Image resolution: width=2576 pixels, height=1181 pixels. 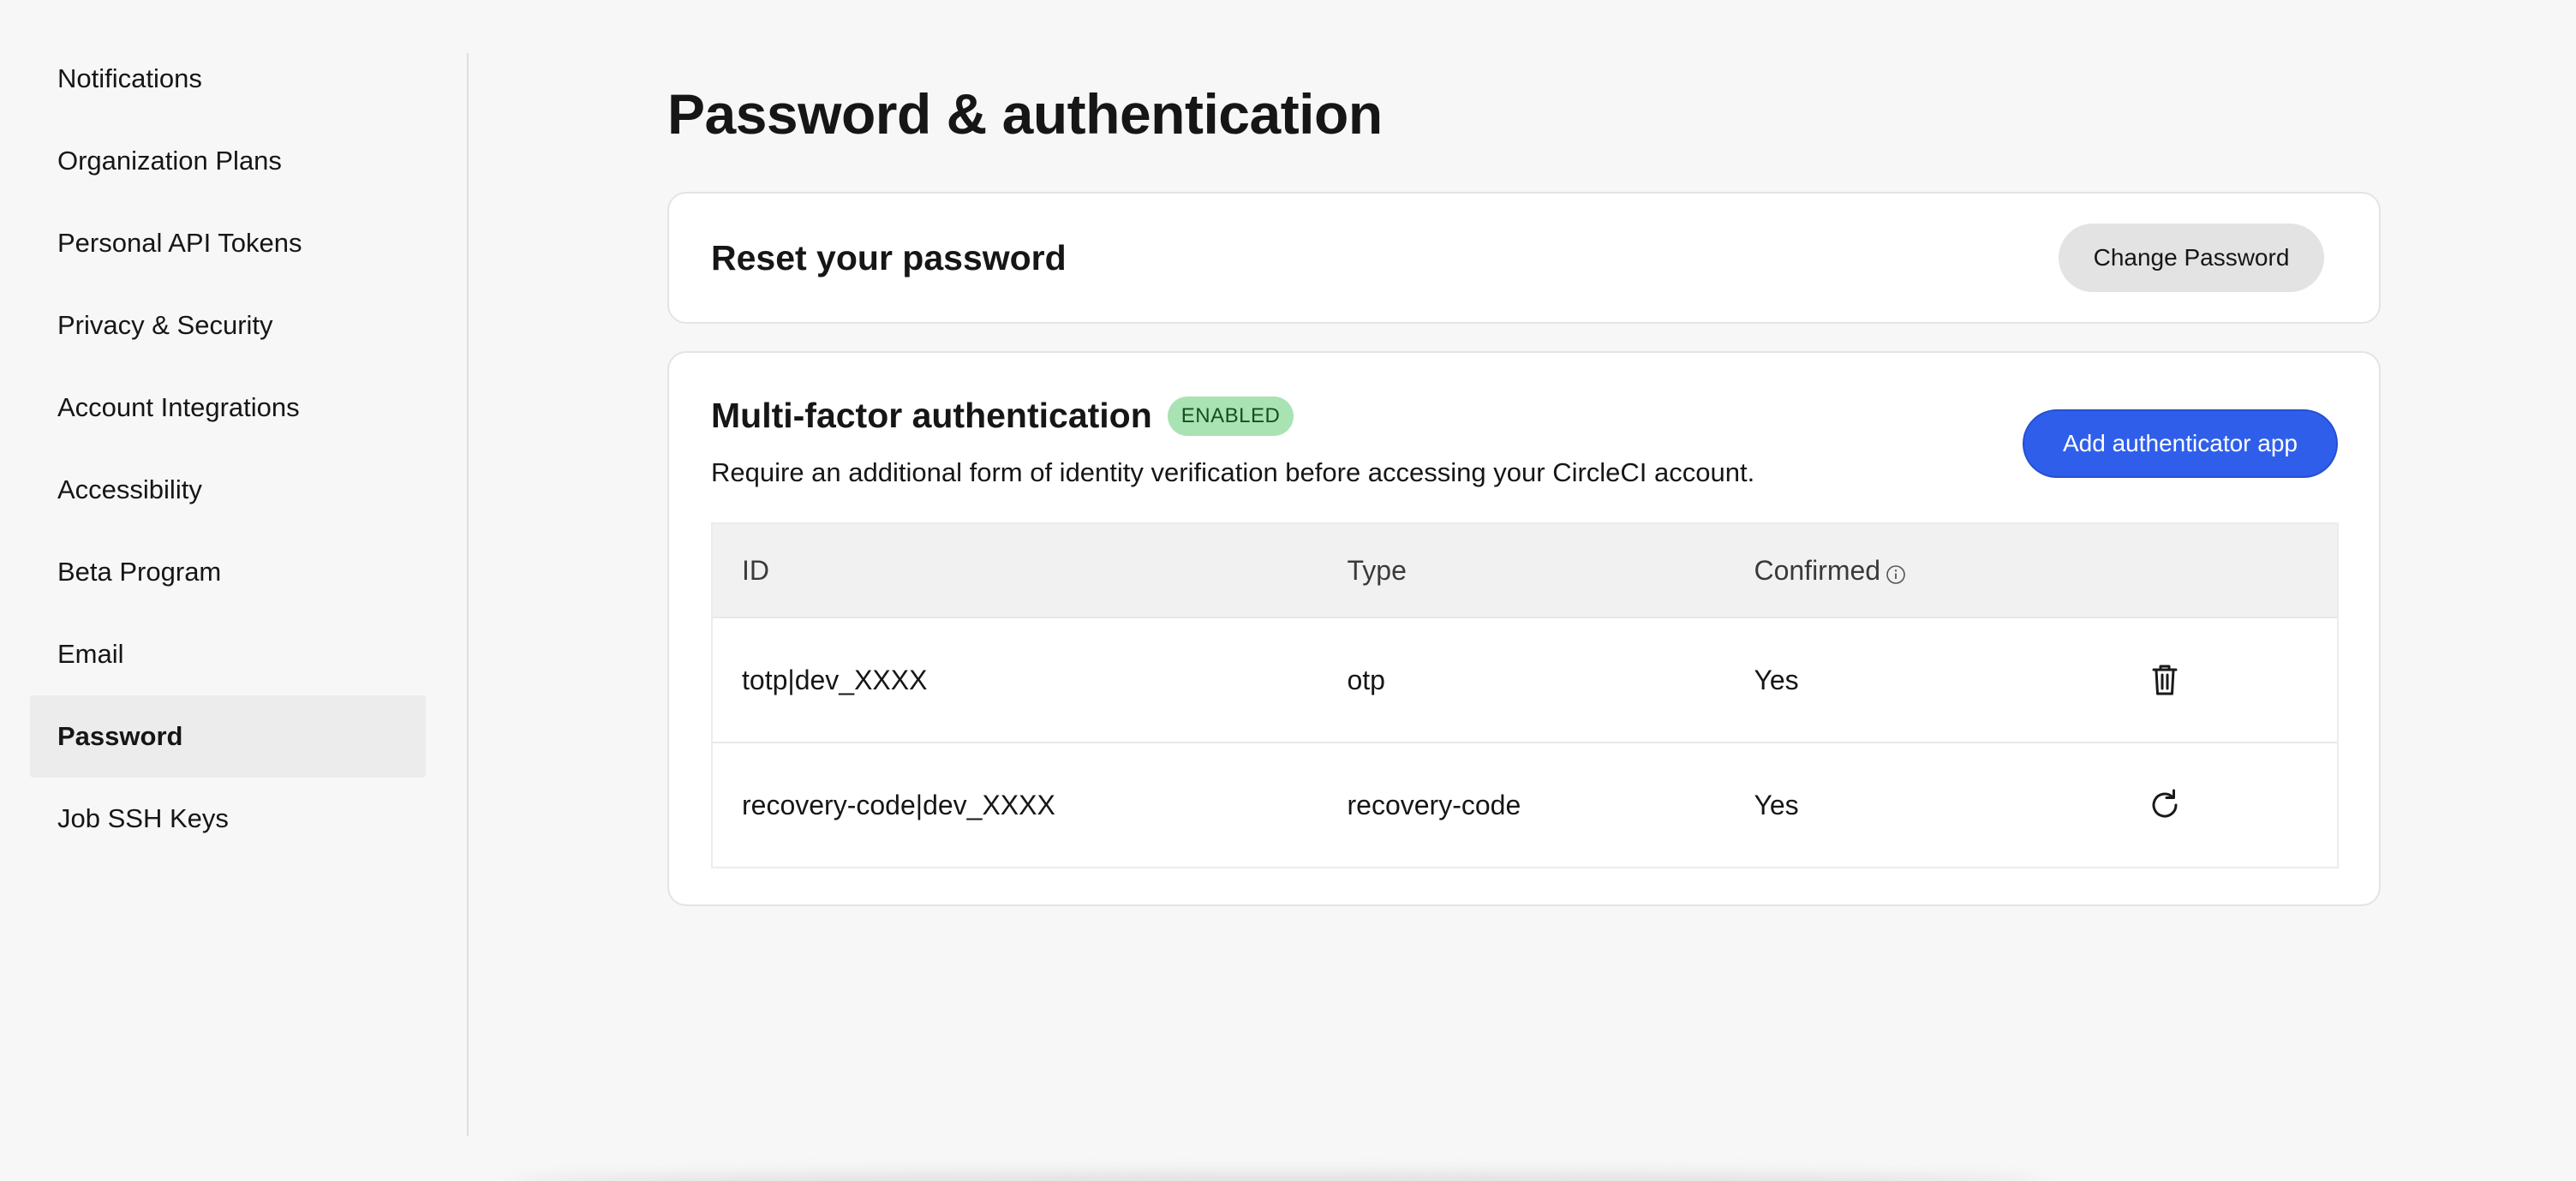 What do you see at coordinates (228, 161) in the screenshot?
I see `sidebar-item-organization-plans: Organization Plans` at bounding box center [228, 161].